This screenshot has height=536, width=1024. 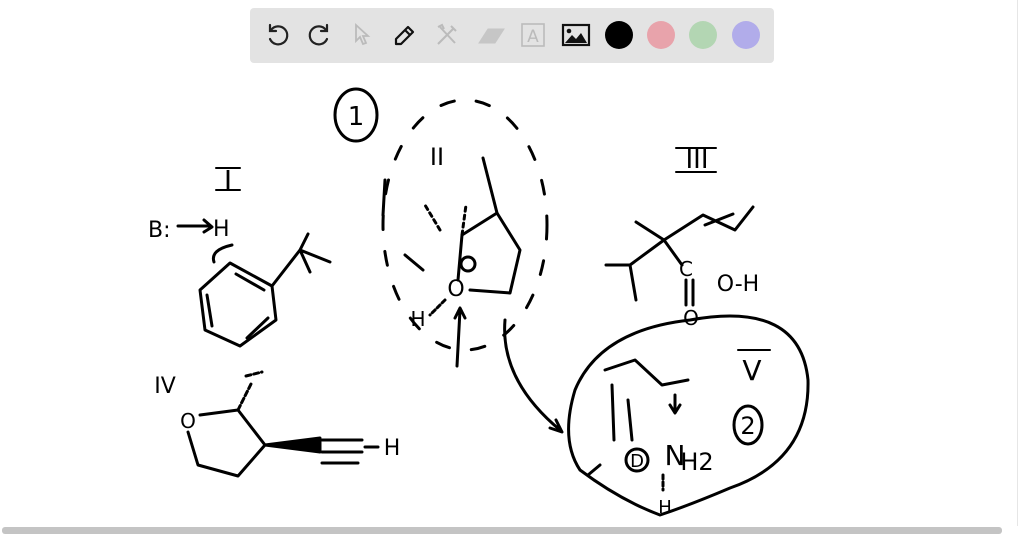 I want to click on svg-text: H2, so click(x=696, y=462).